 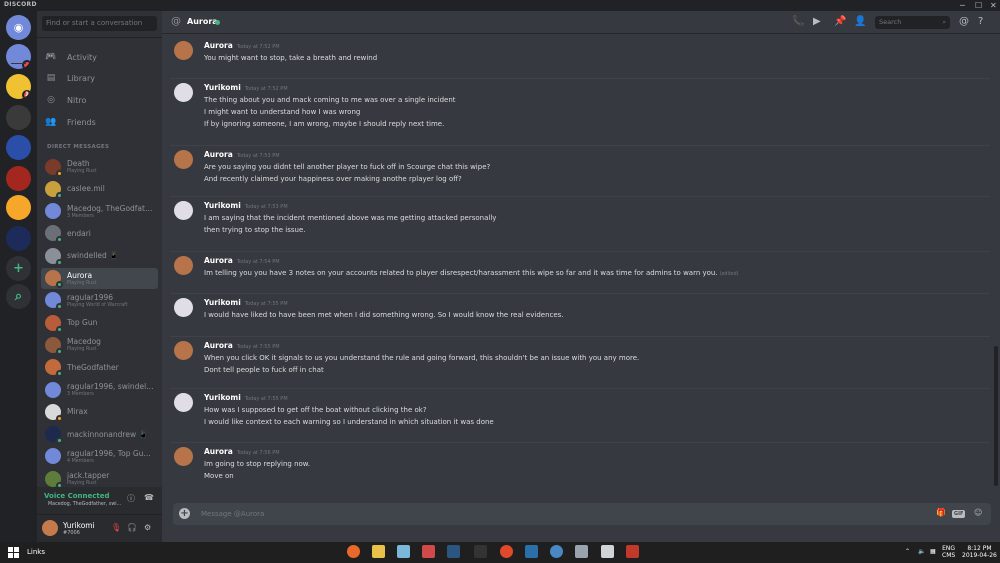 What do you see at coordinates (111, 233) in the screenshot?
I see `dm-text: endari` at bounding box center [111, 233].